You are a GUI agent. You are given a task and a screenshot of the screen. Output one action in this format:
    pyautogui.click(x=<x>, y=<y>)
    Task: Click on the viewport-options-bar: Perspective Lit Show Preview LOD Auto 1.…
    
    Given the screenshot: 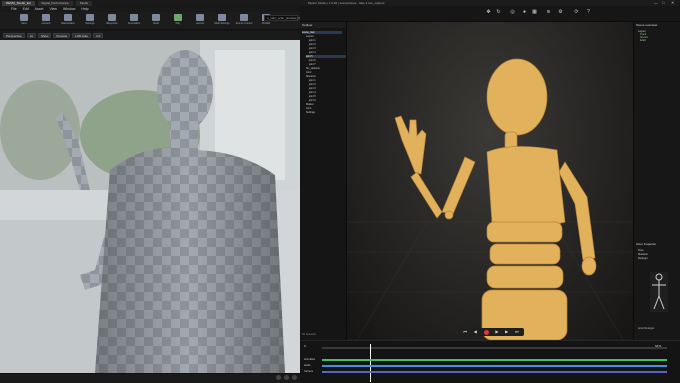 What is the action you would take?
    pyautogui.click(x=150, y=35)
    